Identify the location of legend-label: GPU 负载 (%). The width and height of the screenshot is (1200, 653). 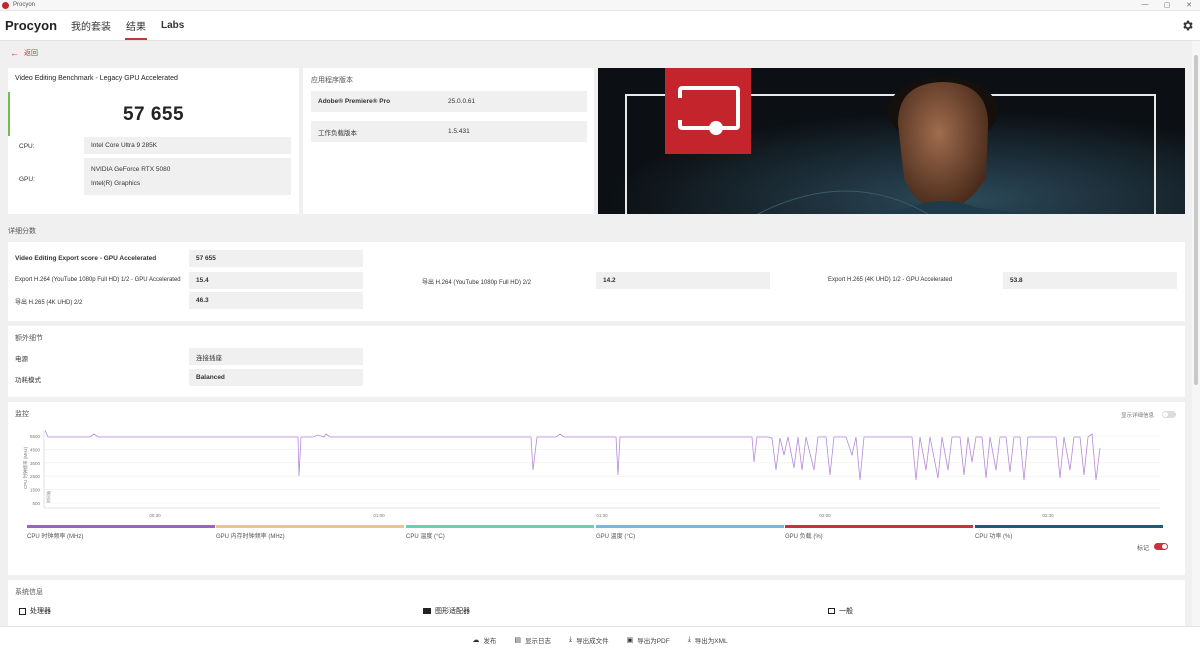
(804, 537).